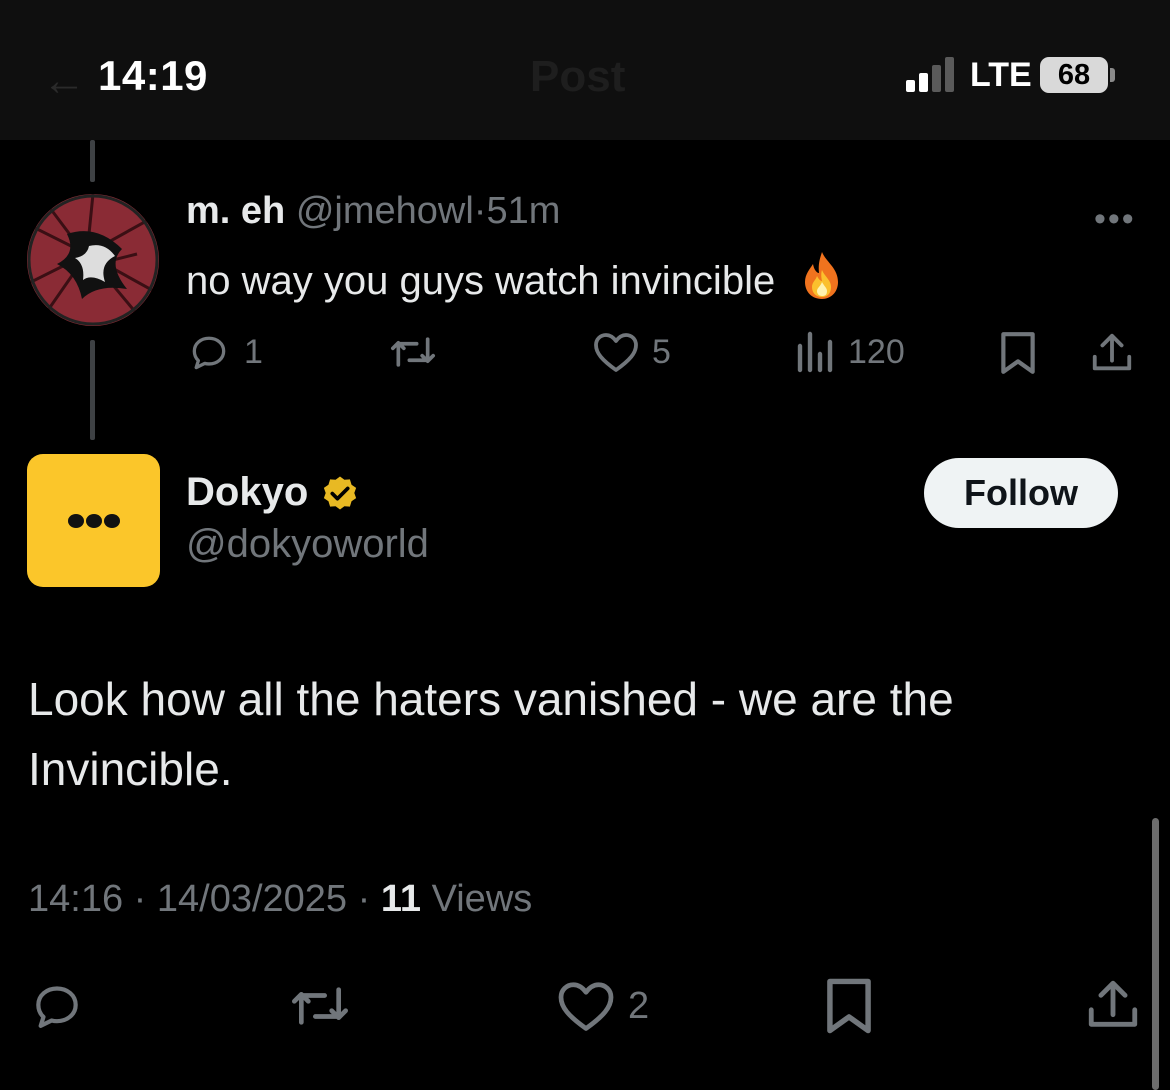 Image resolution: width=1170 pixels, height=1090 pixels. I want to click on reply-reply-button: 1, so click(224, 352).